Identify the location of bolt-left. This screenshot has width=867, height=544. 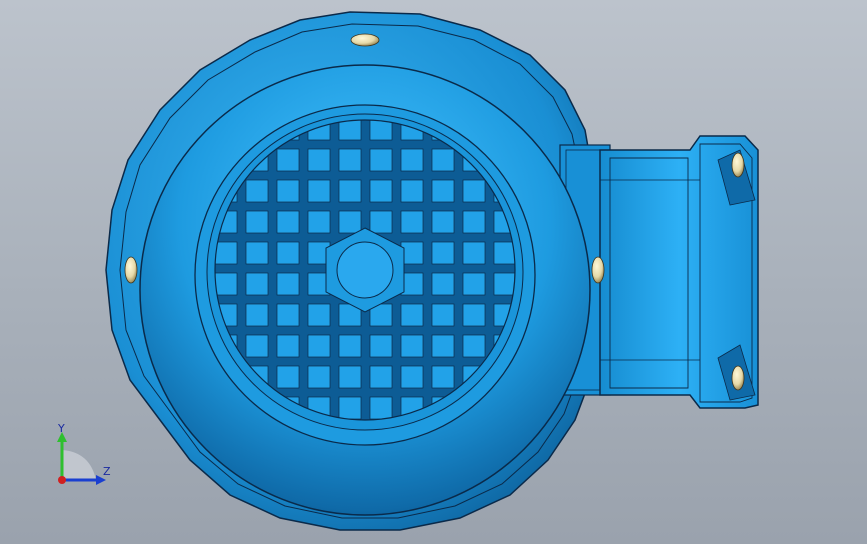
(131, 270).